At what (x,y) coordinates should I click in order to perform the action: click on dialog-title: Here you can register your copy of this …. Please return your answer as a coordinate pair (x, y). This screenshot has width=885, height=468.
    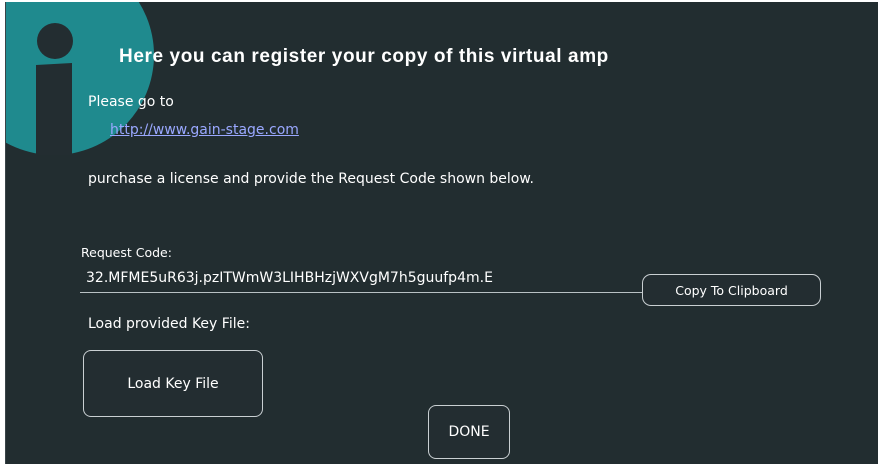
    Looking at the image, I should click on (364, 56).